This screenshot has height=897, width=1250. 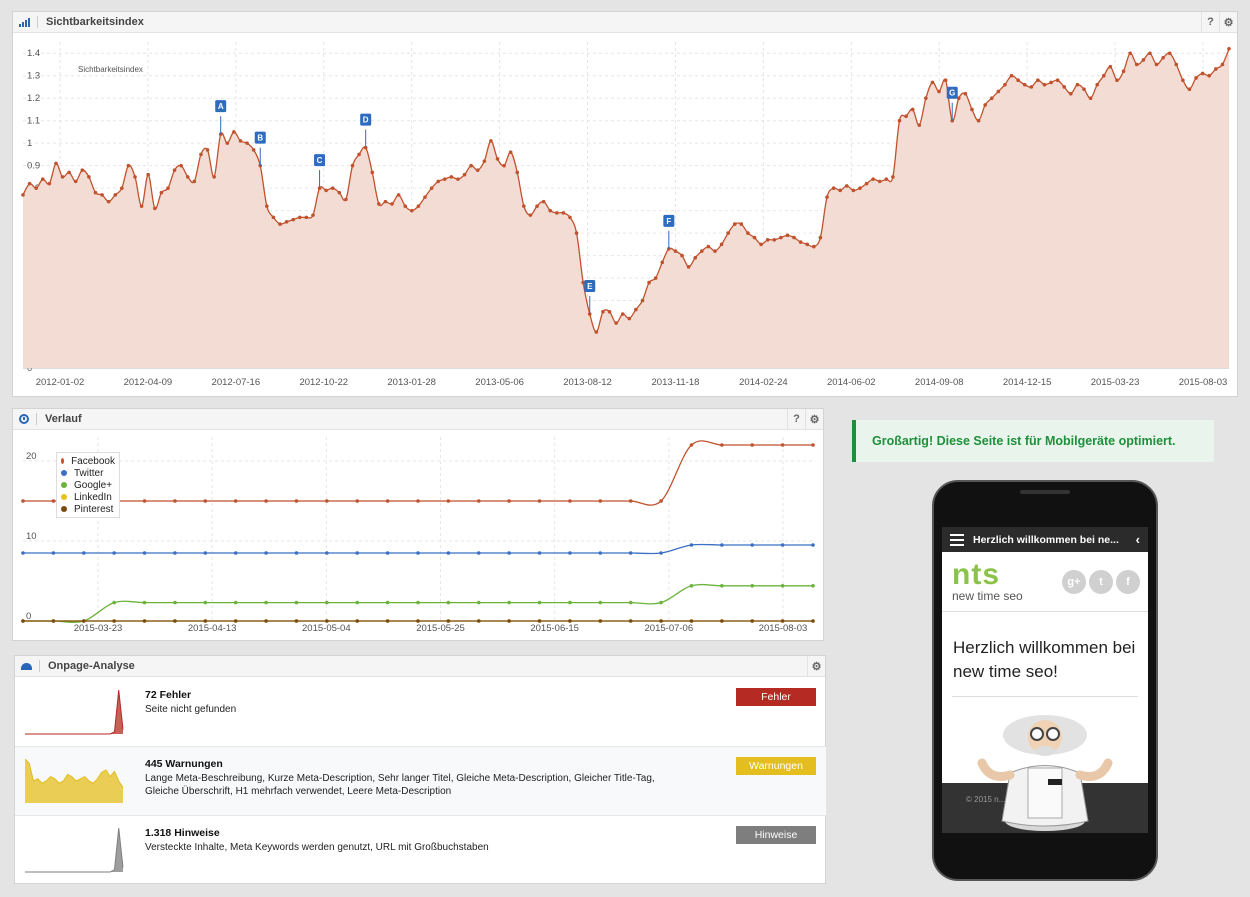 What do you see at coordinates (98, 628) in the screenshot?
I see `x-tick-label: 2015-03-23` at bounding box center [98, 628].